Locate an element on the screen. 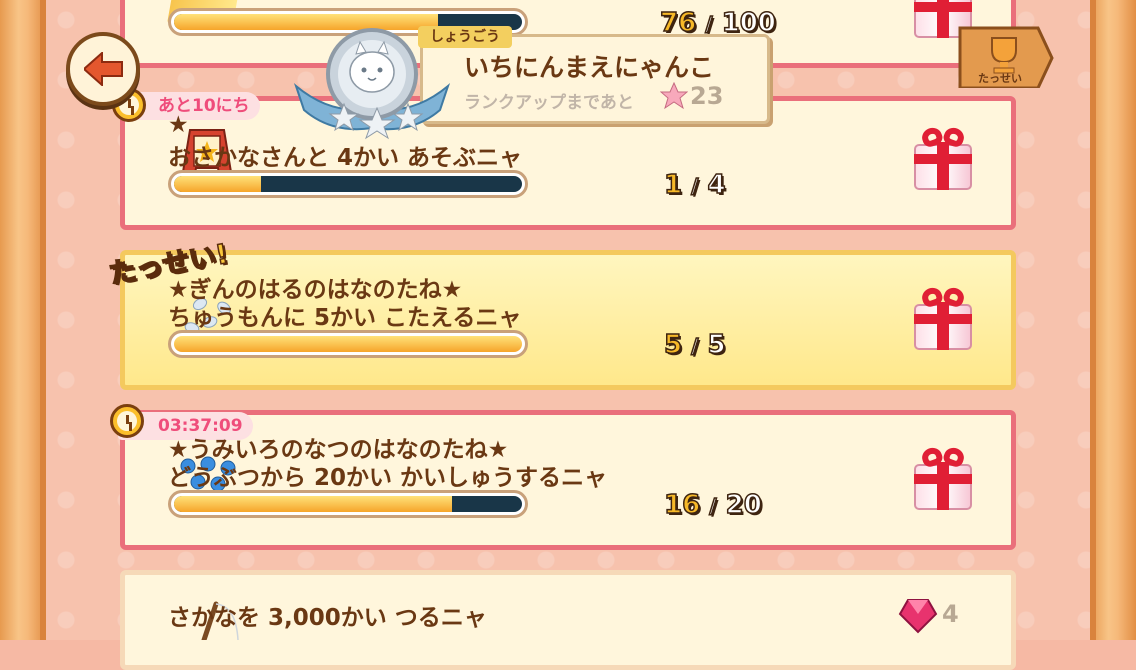 The height and width of the screenshot is (670, 1136). right-wood-rail is located at coordinates (1113, 320).